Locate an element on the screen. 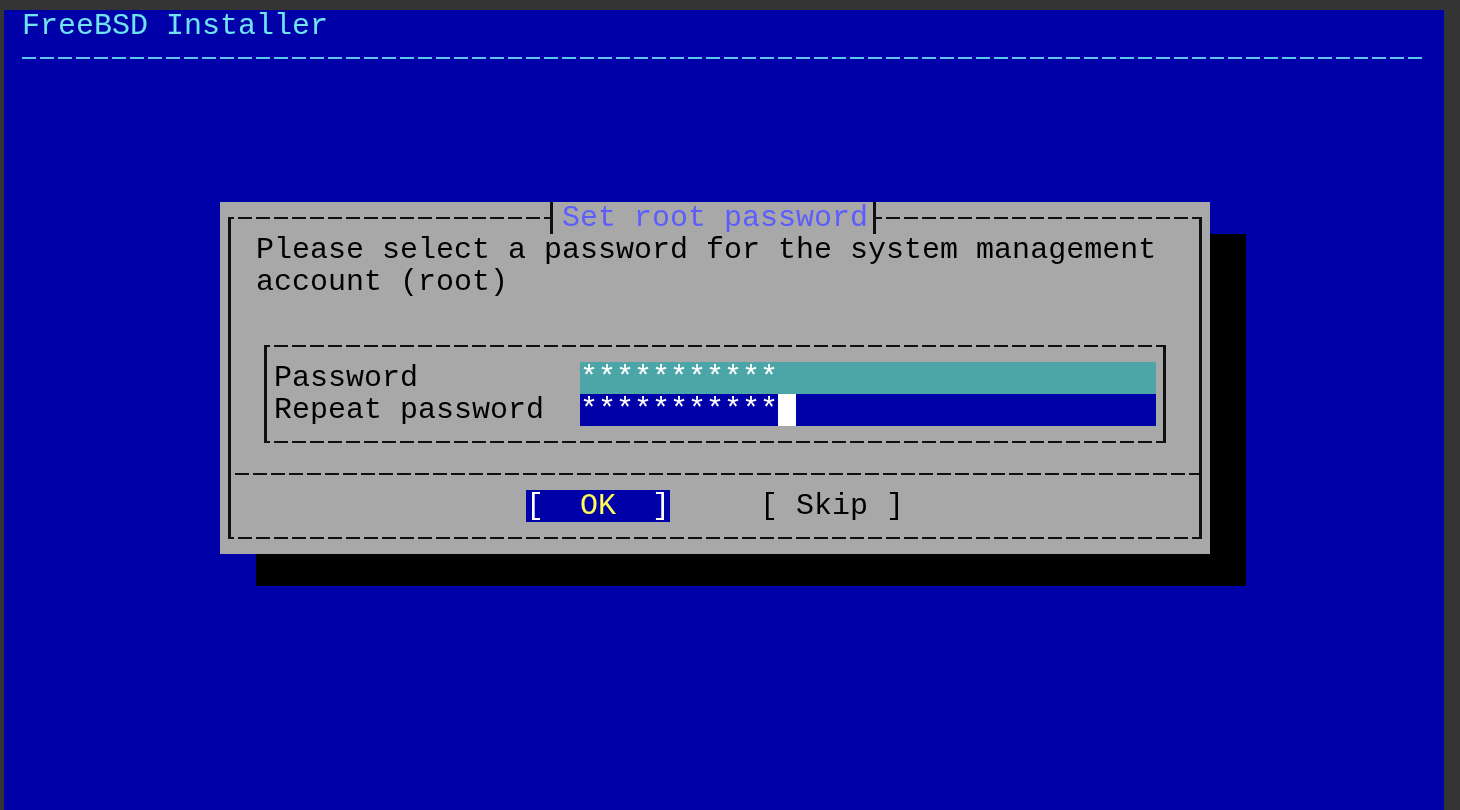 The height and width of the screenshot is (810, 1460). dialog-message: Please select a password for the system management account (root) is located at coordinates (707, 266).